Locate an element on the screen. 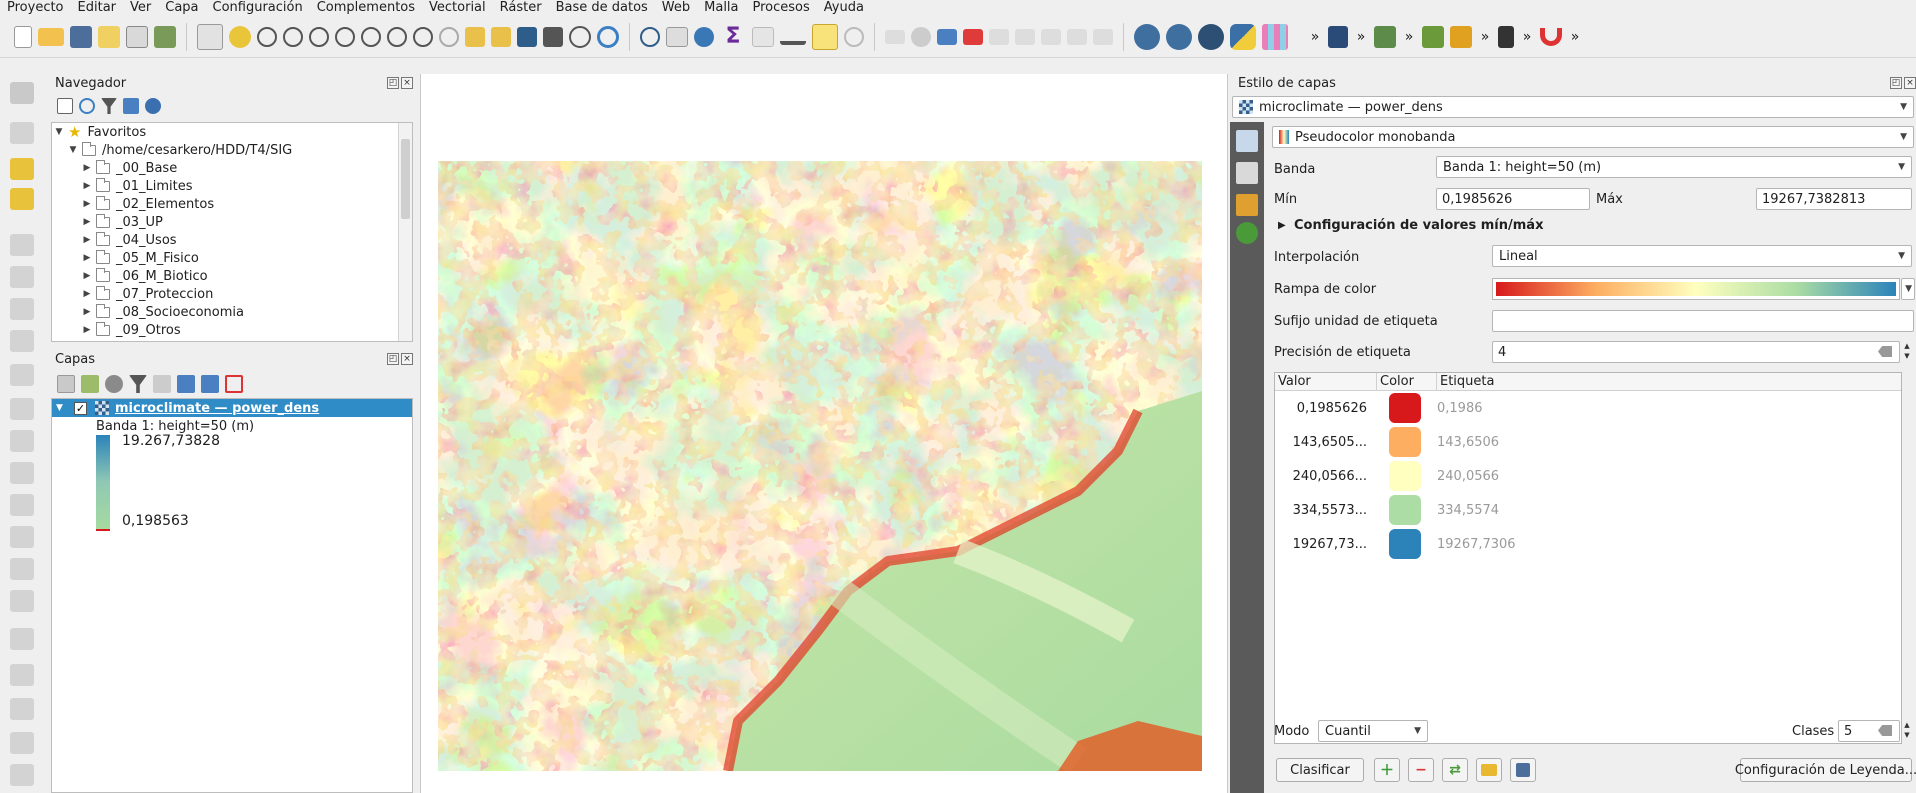  scrollbar-thumb is located at coordinates (405, 179).